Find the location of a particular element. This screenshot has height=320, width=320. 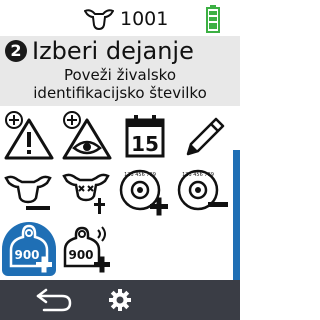

calendar-icon: 15 is located at coordinates (145, 136).